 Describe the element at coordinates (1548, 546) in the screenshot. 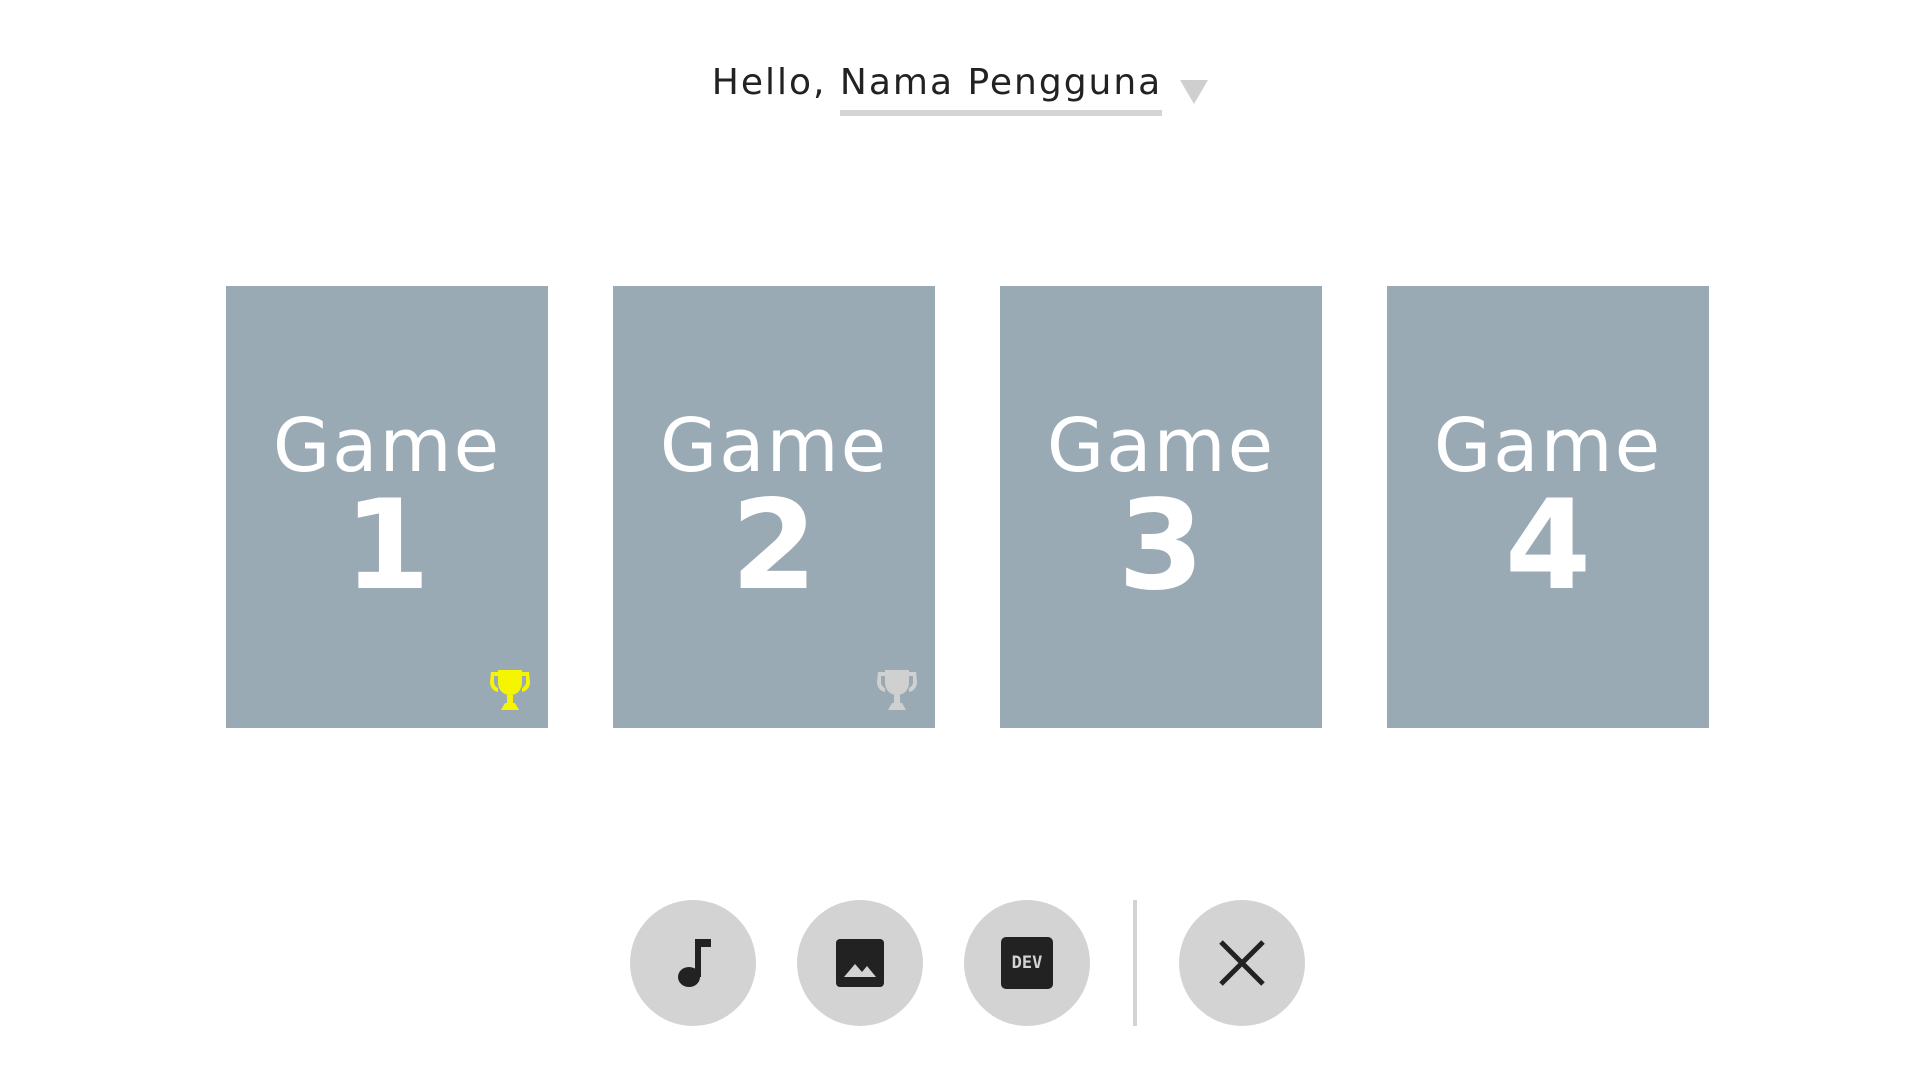

I see `game-card-number: 4` at that location.